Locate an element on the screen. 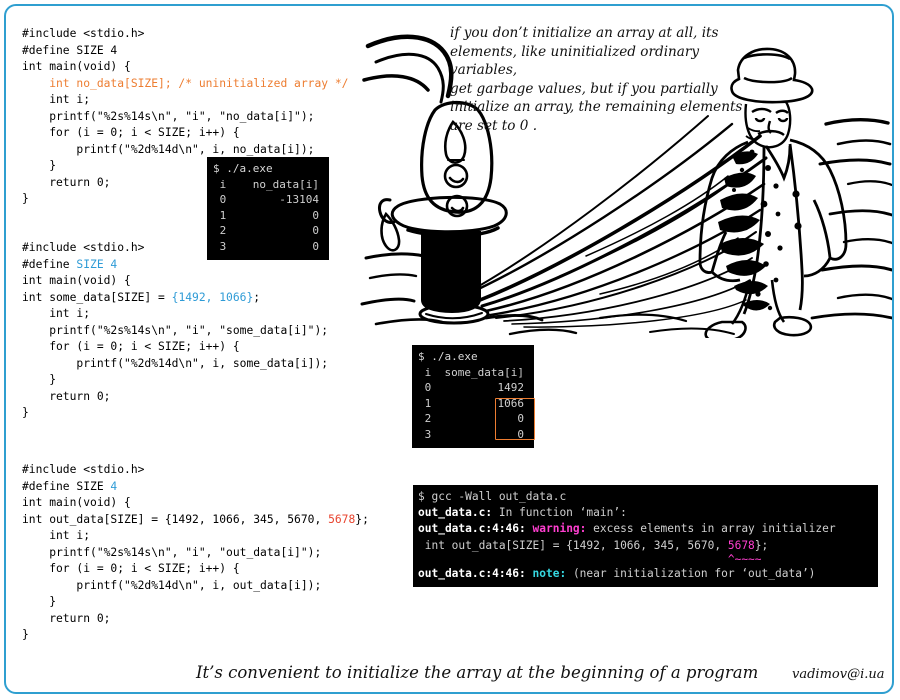 The width and height of the screenshot is (900, 700). code-token: #define SIZE 4 is located at coordinates (70, 50).